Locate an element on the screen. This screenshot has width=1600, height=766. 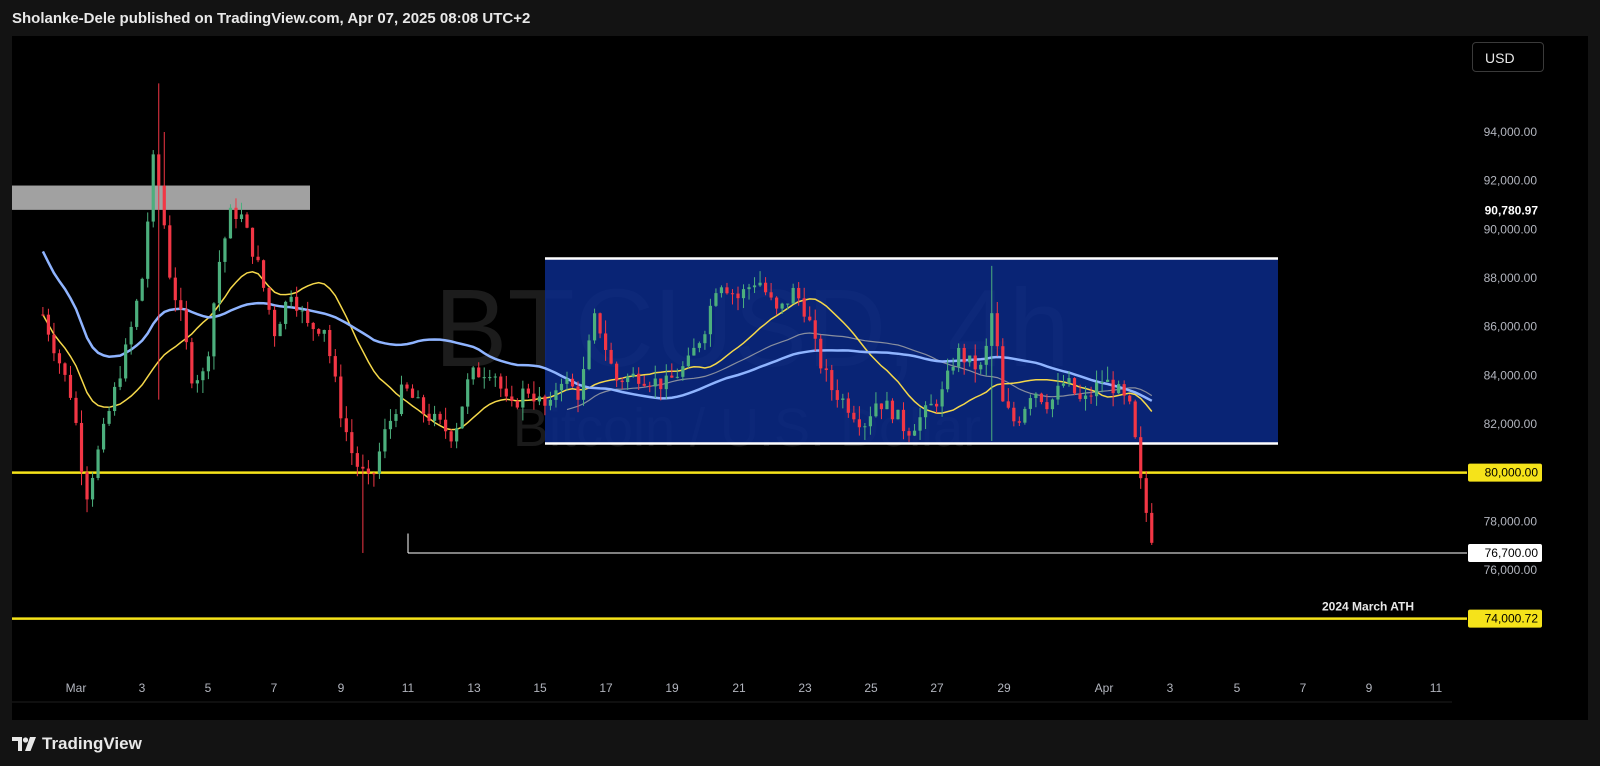
level-label: 2024 March ATH is located at coordinates (1368, 607).